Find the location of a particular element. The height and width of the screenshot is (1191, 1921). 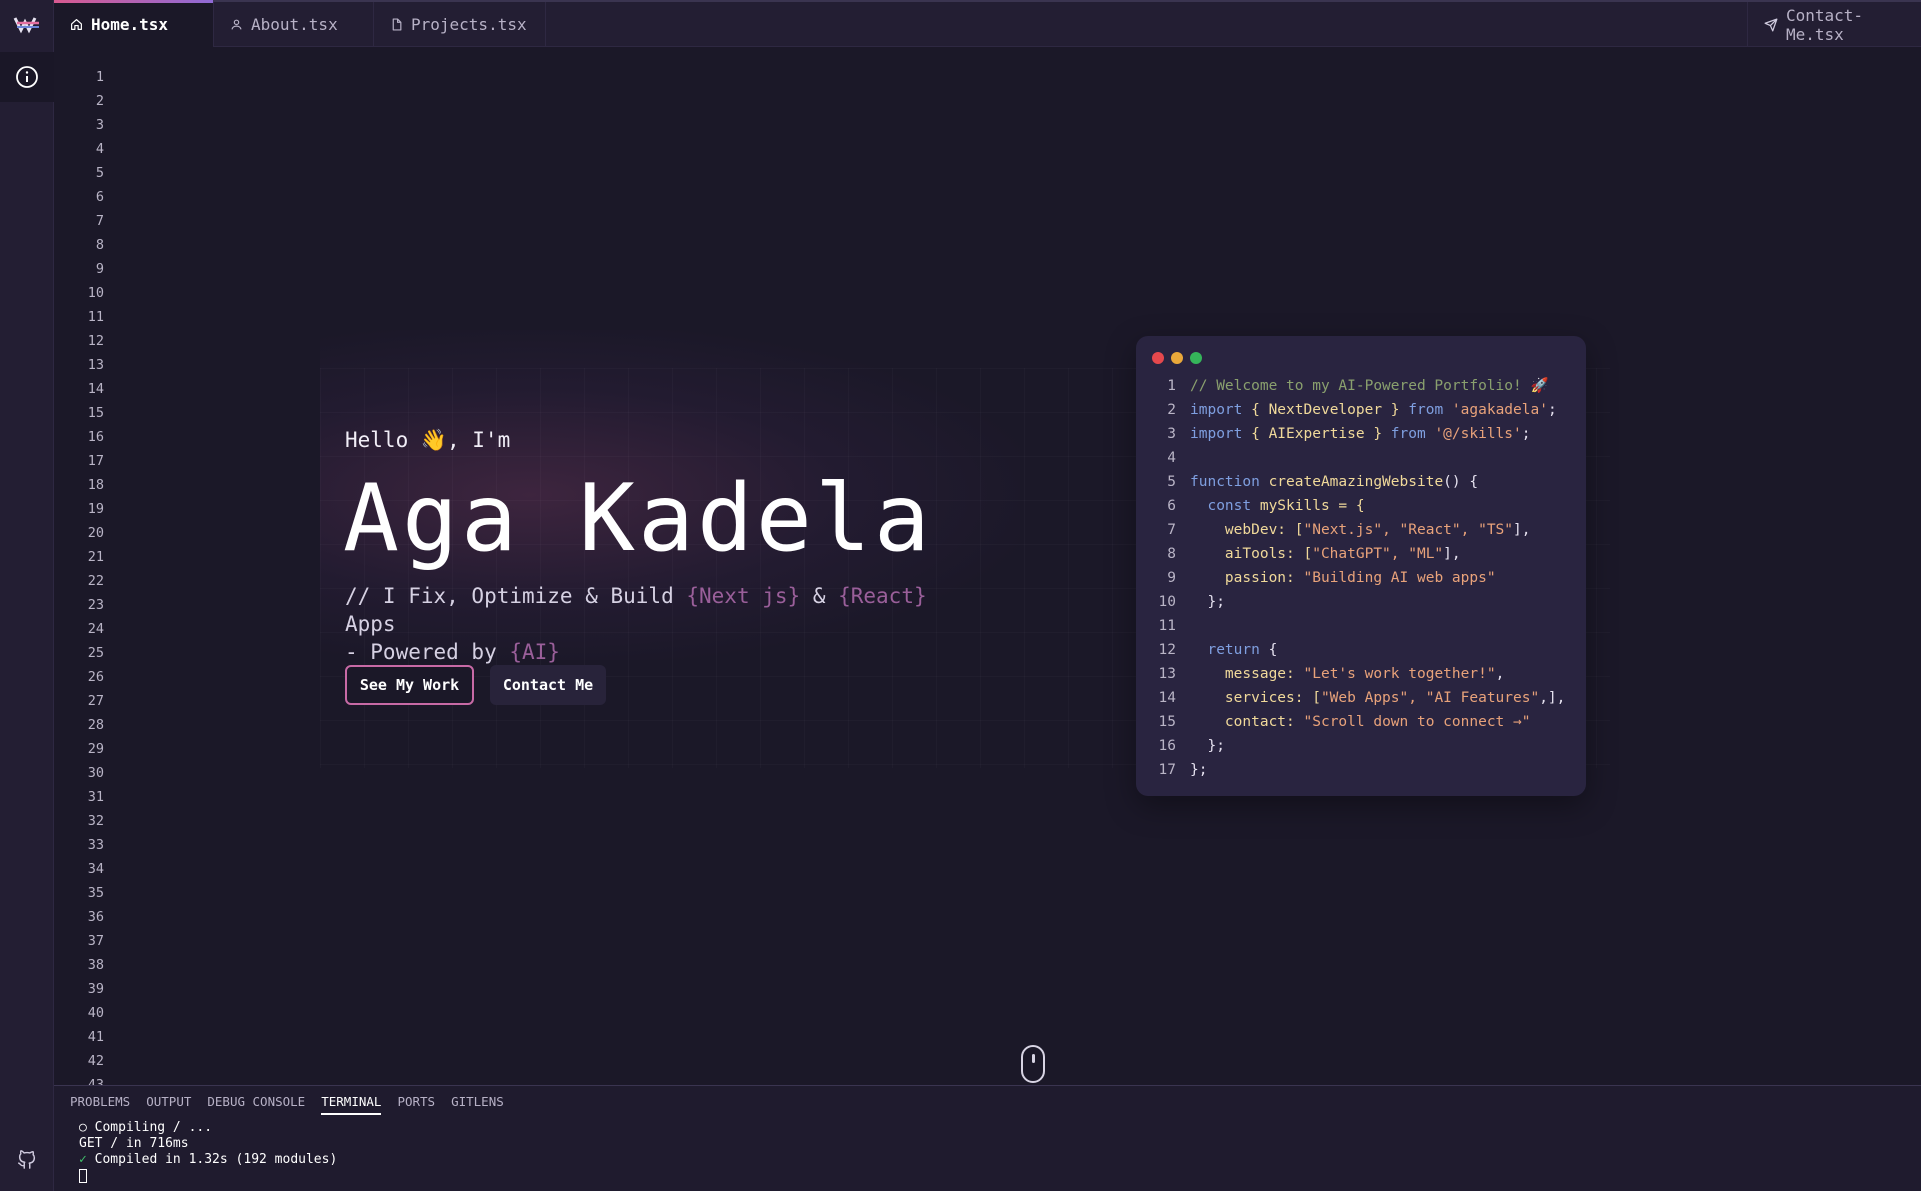

tab-projects: Projects.tsx is located at coordinates (460, 24).